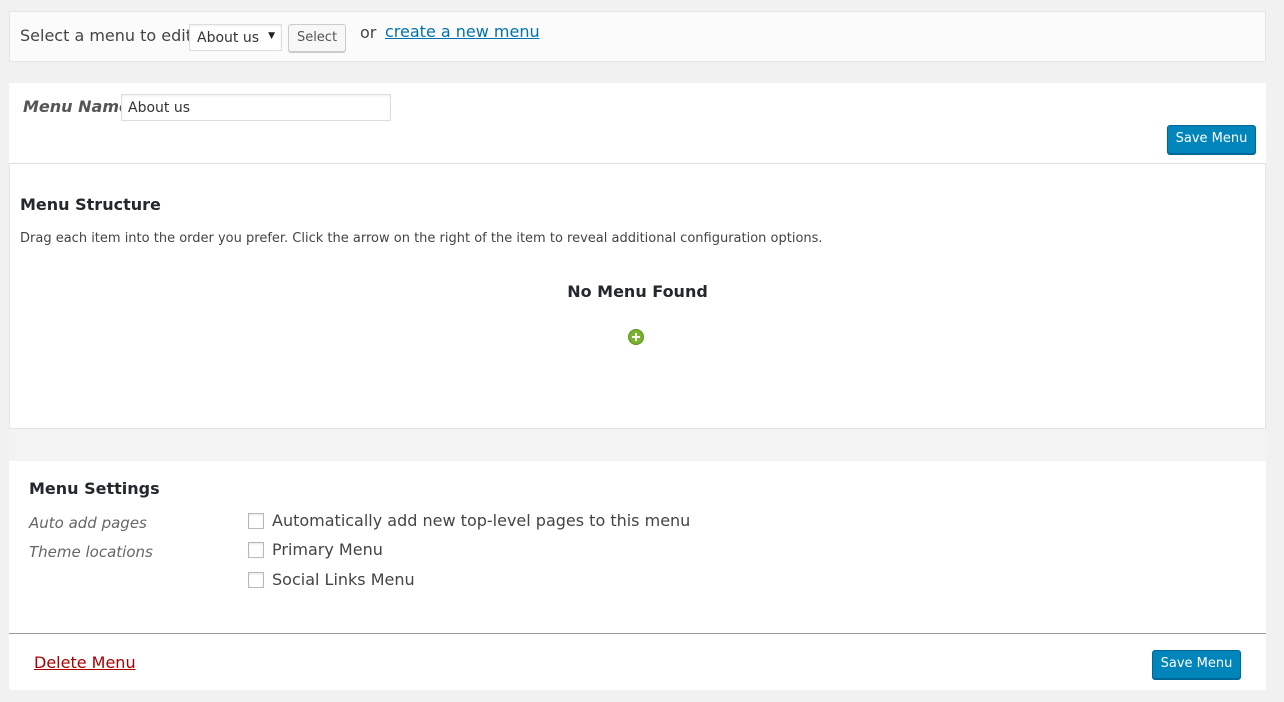  Describe the element at coordinates (1211, 139) in the screenshot. I see `save-menu-button-top: Save Menu` at that location.